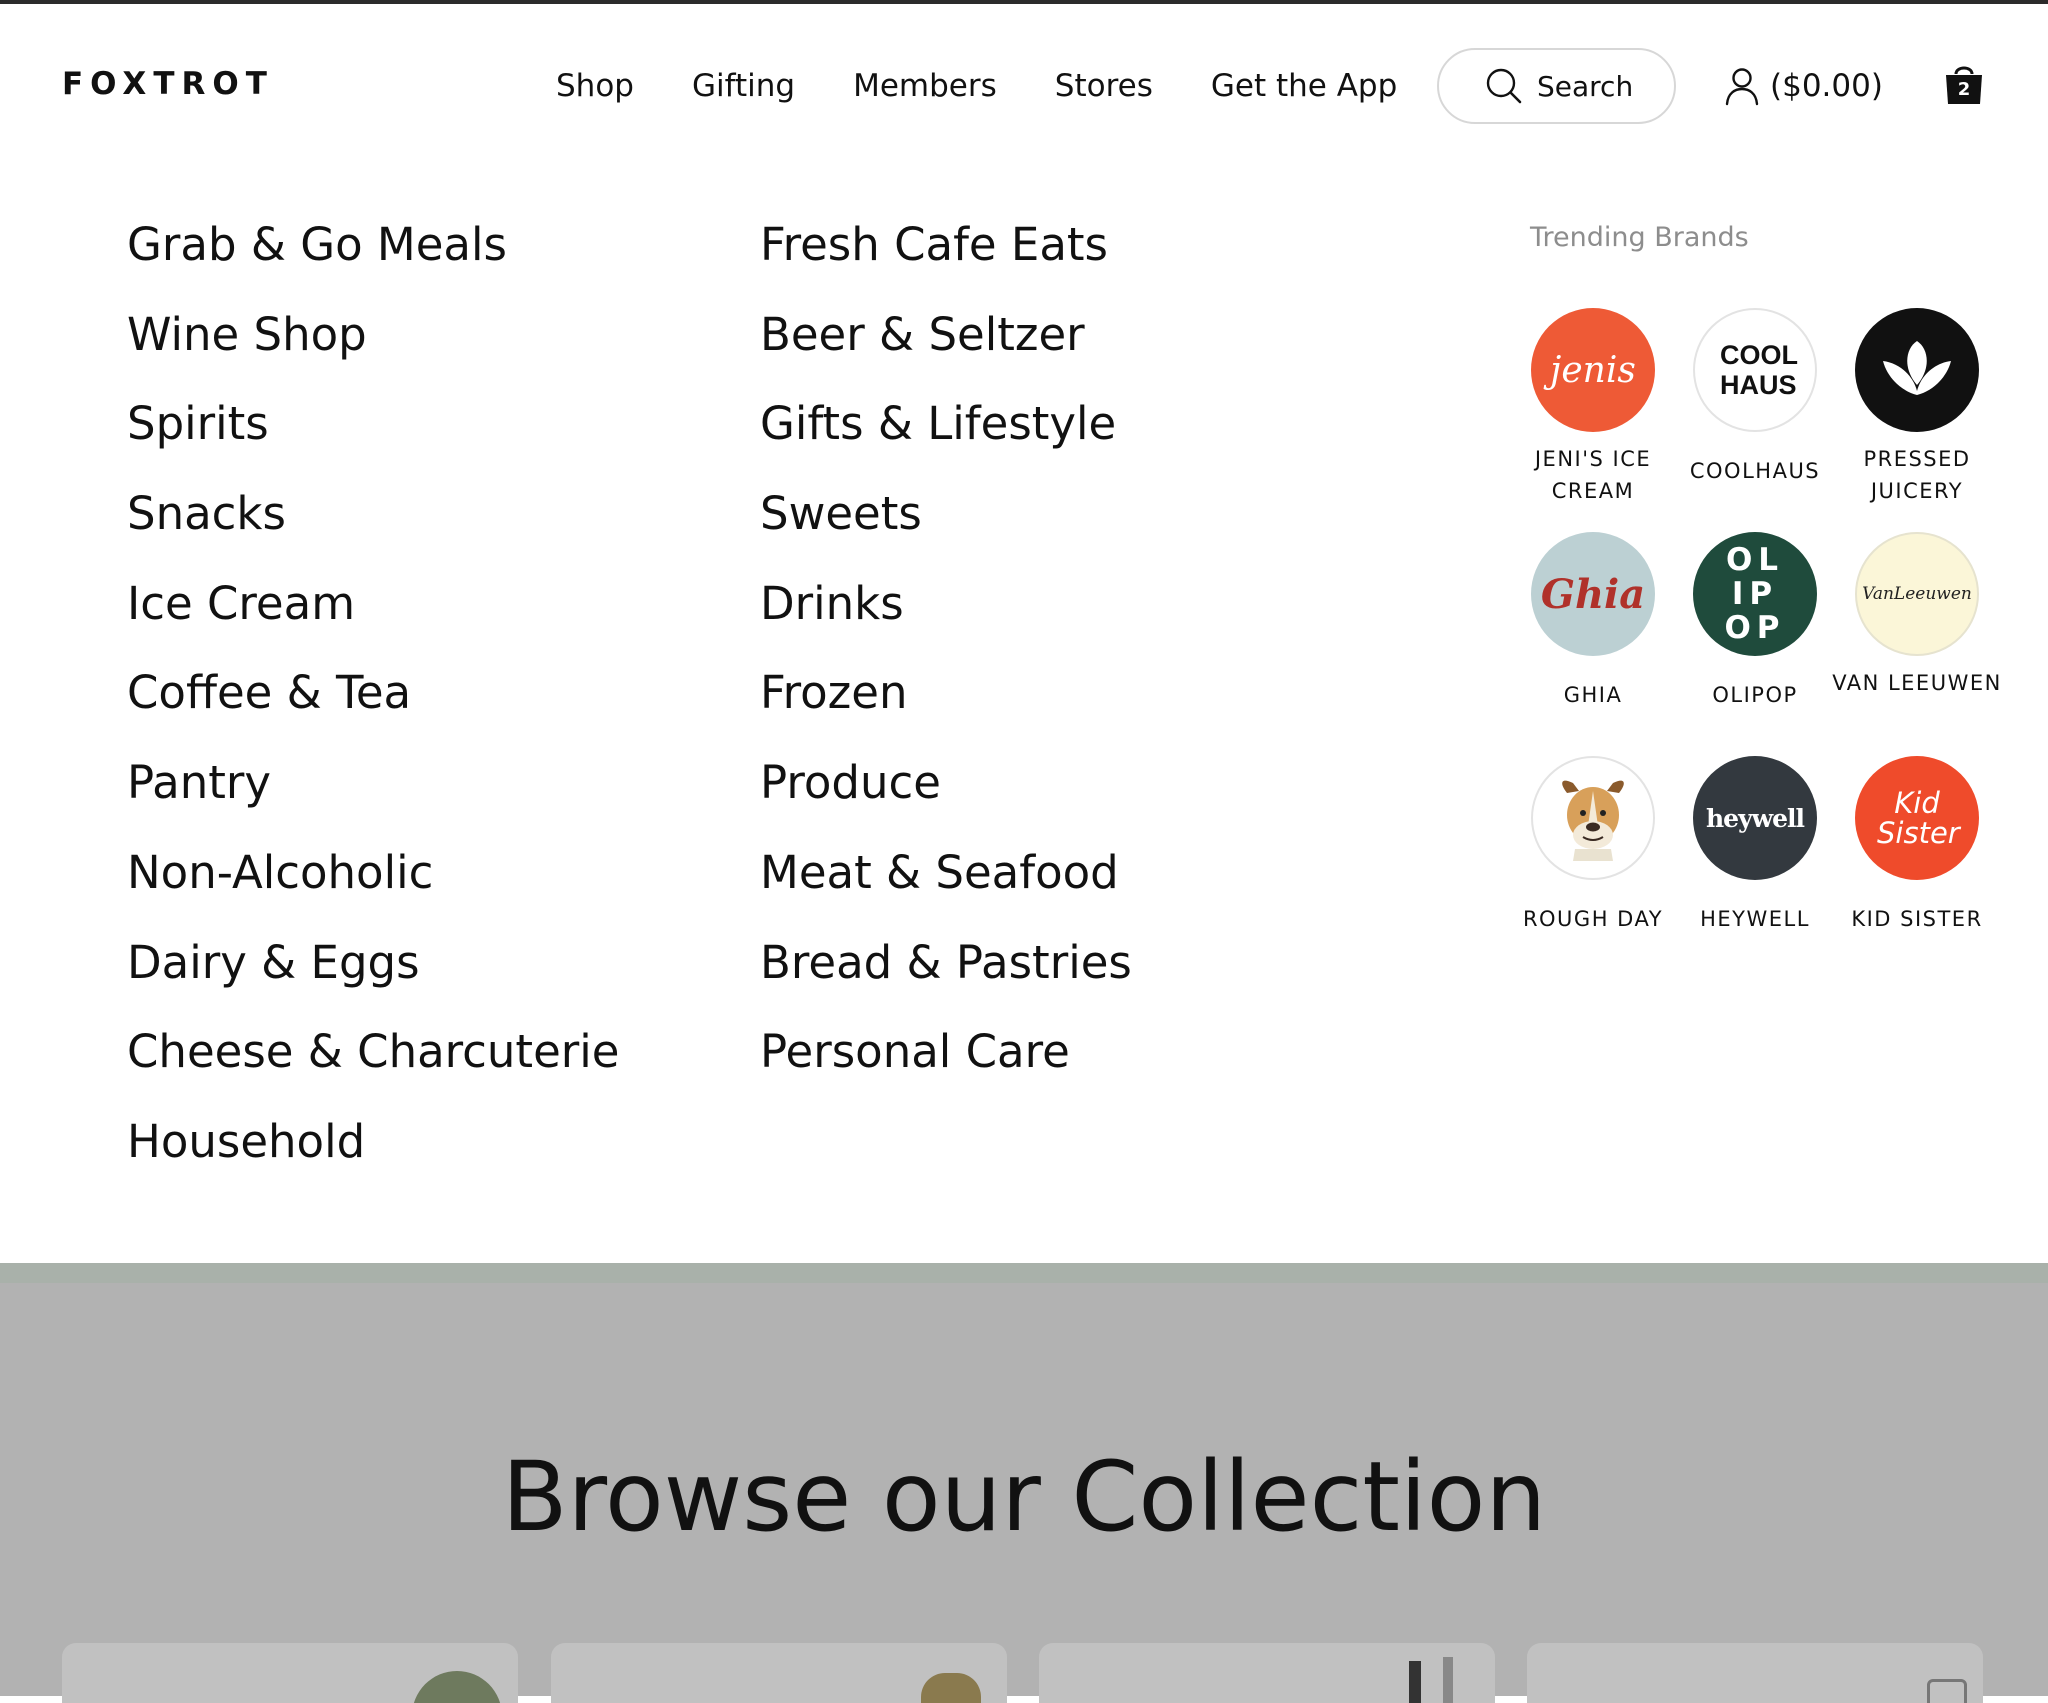  What do you see at coordinates (1755, 818) in the screenshot?
I see `heywell-logo: heywell` at bounding box center [1755, 818].